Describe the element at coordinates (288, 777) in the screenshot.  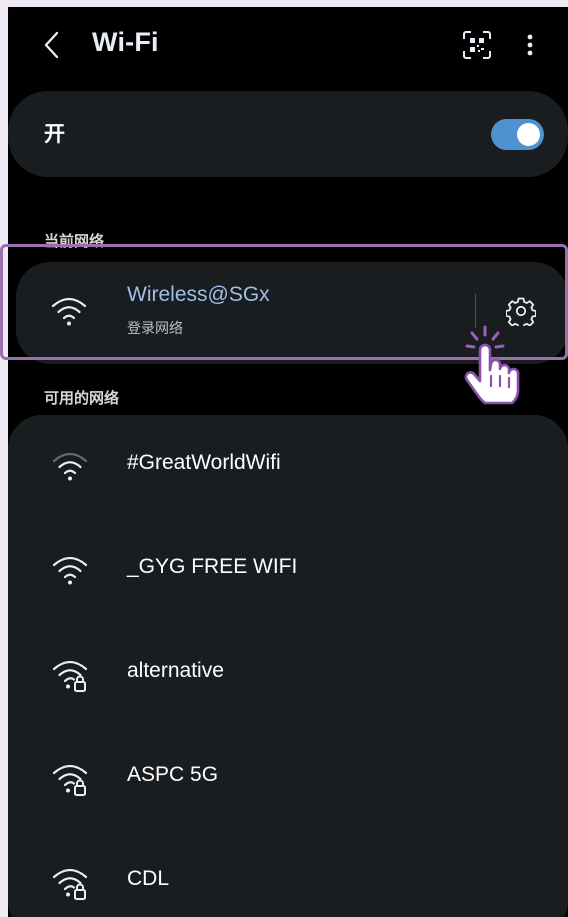
I see `network-row-aspc-5g: ASPC 5G` at that location.